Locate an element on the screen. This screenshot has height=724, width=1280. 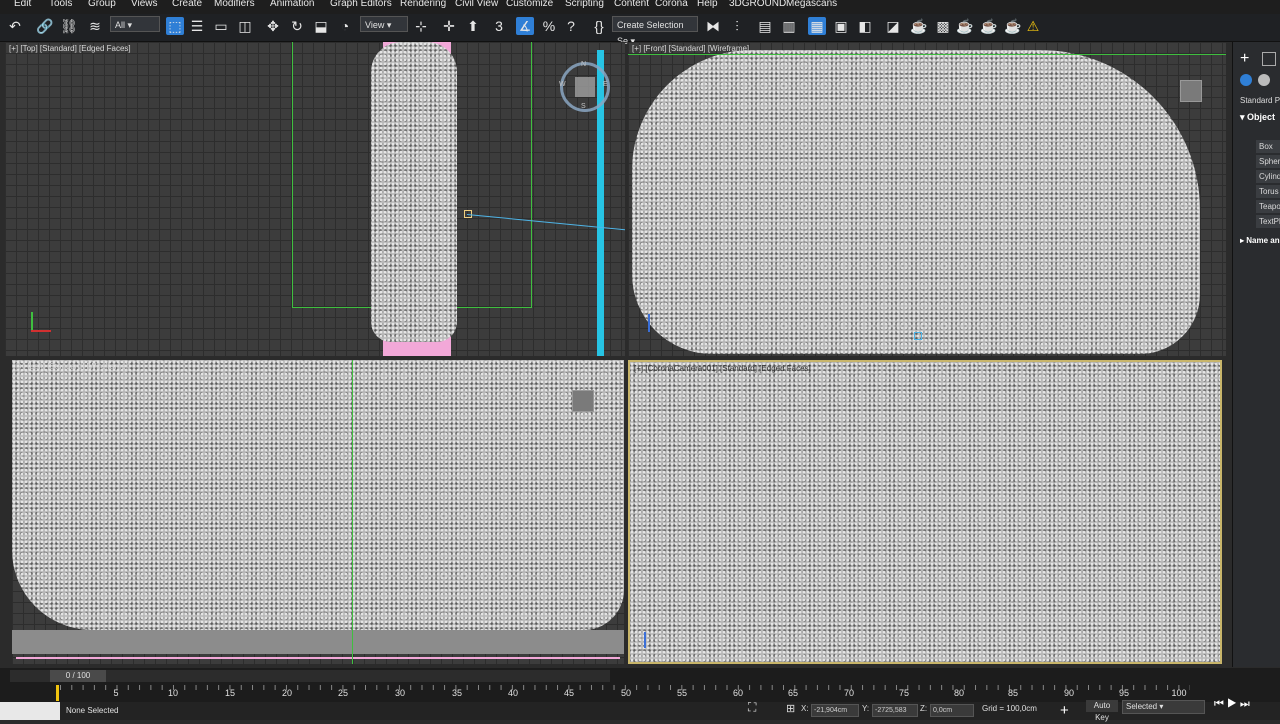
selection-filter-dropdown: All ▾ is located at coordinates (135, 24).